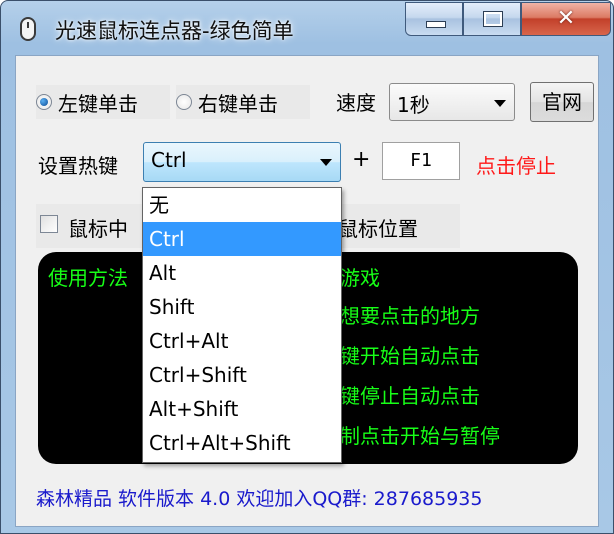  I want to click on instruction-line: 键开始自动点击, so click(410, 356).